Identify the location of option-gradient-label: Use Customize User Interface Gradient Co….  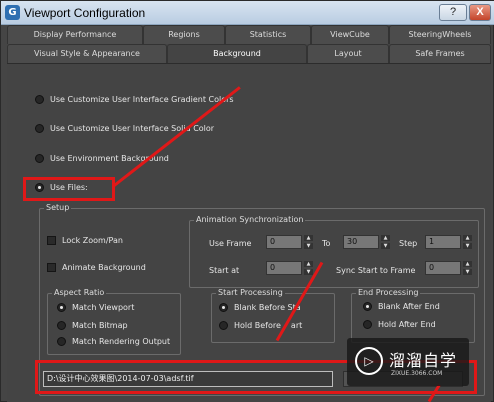
(142, 99).